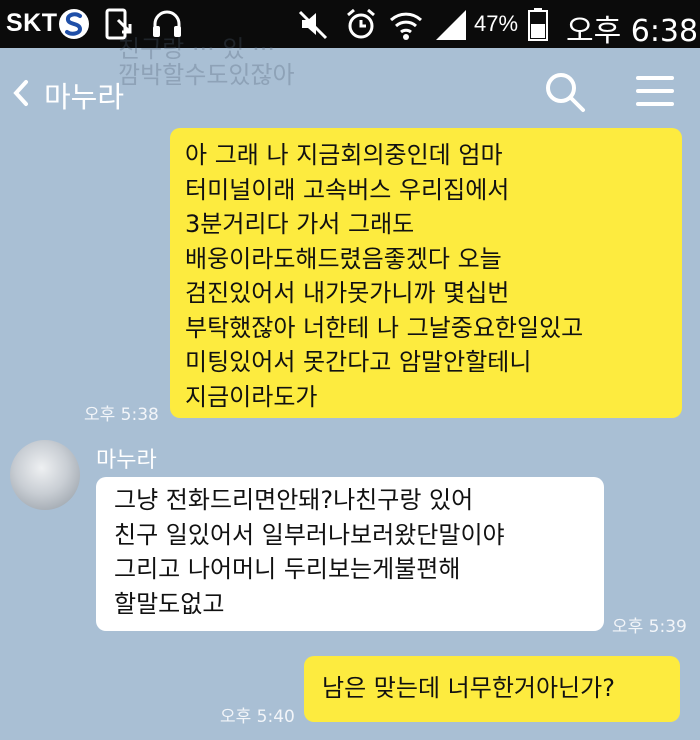 This screenshot has height=740, width=700. Describe the element at coordinates (632, 31) in the screenshot. I see `status-clock: 오후 6:38` at that location.